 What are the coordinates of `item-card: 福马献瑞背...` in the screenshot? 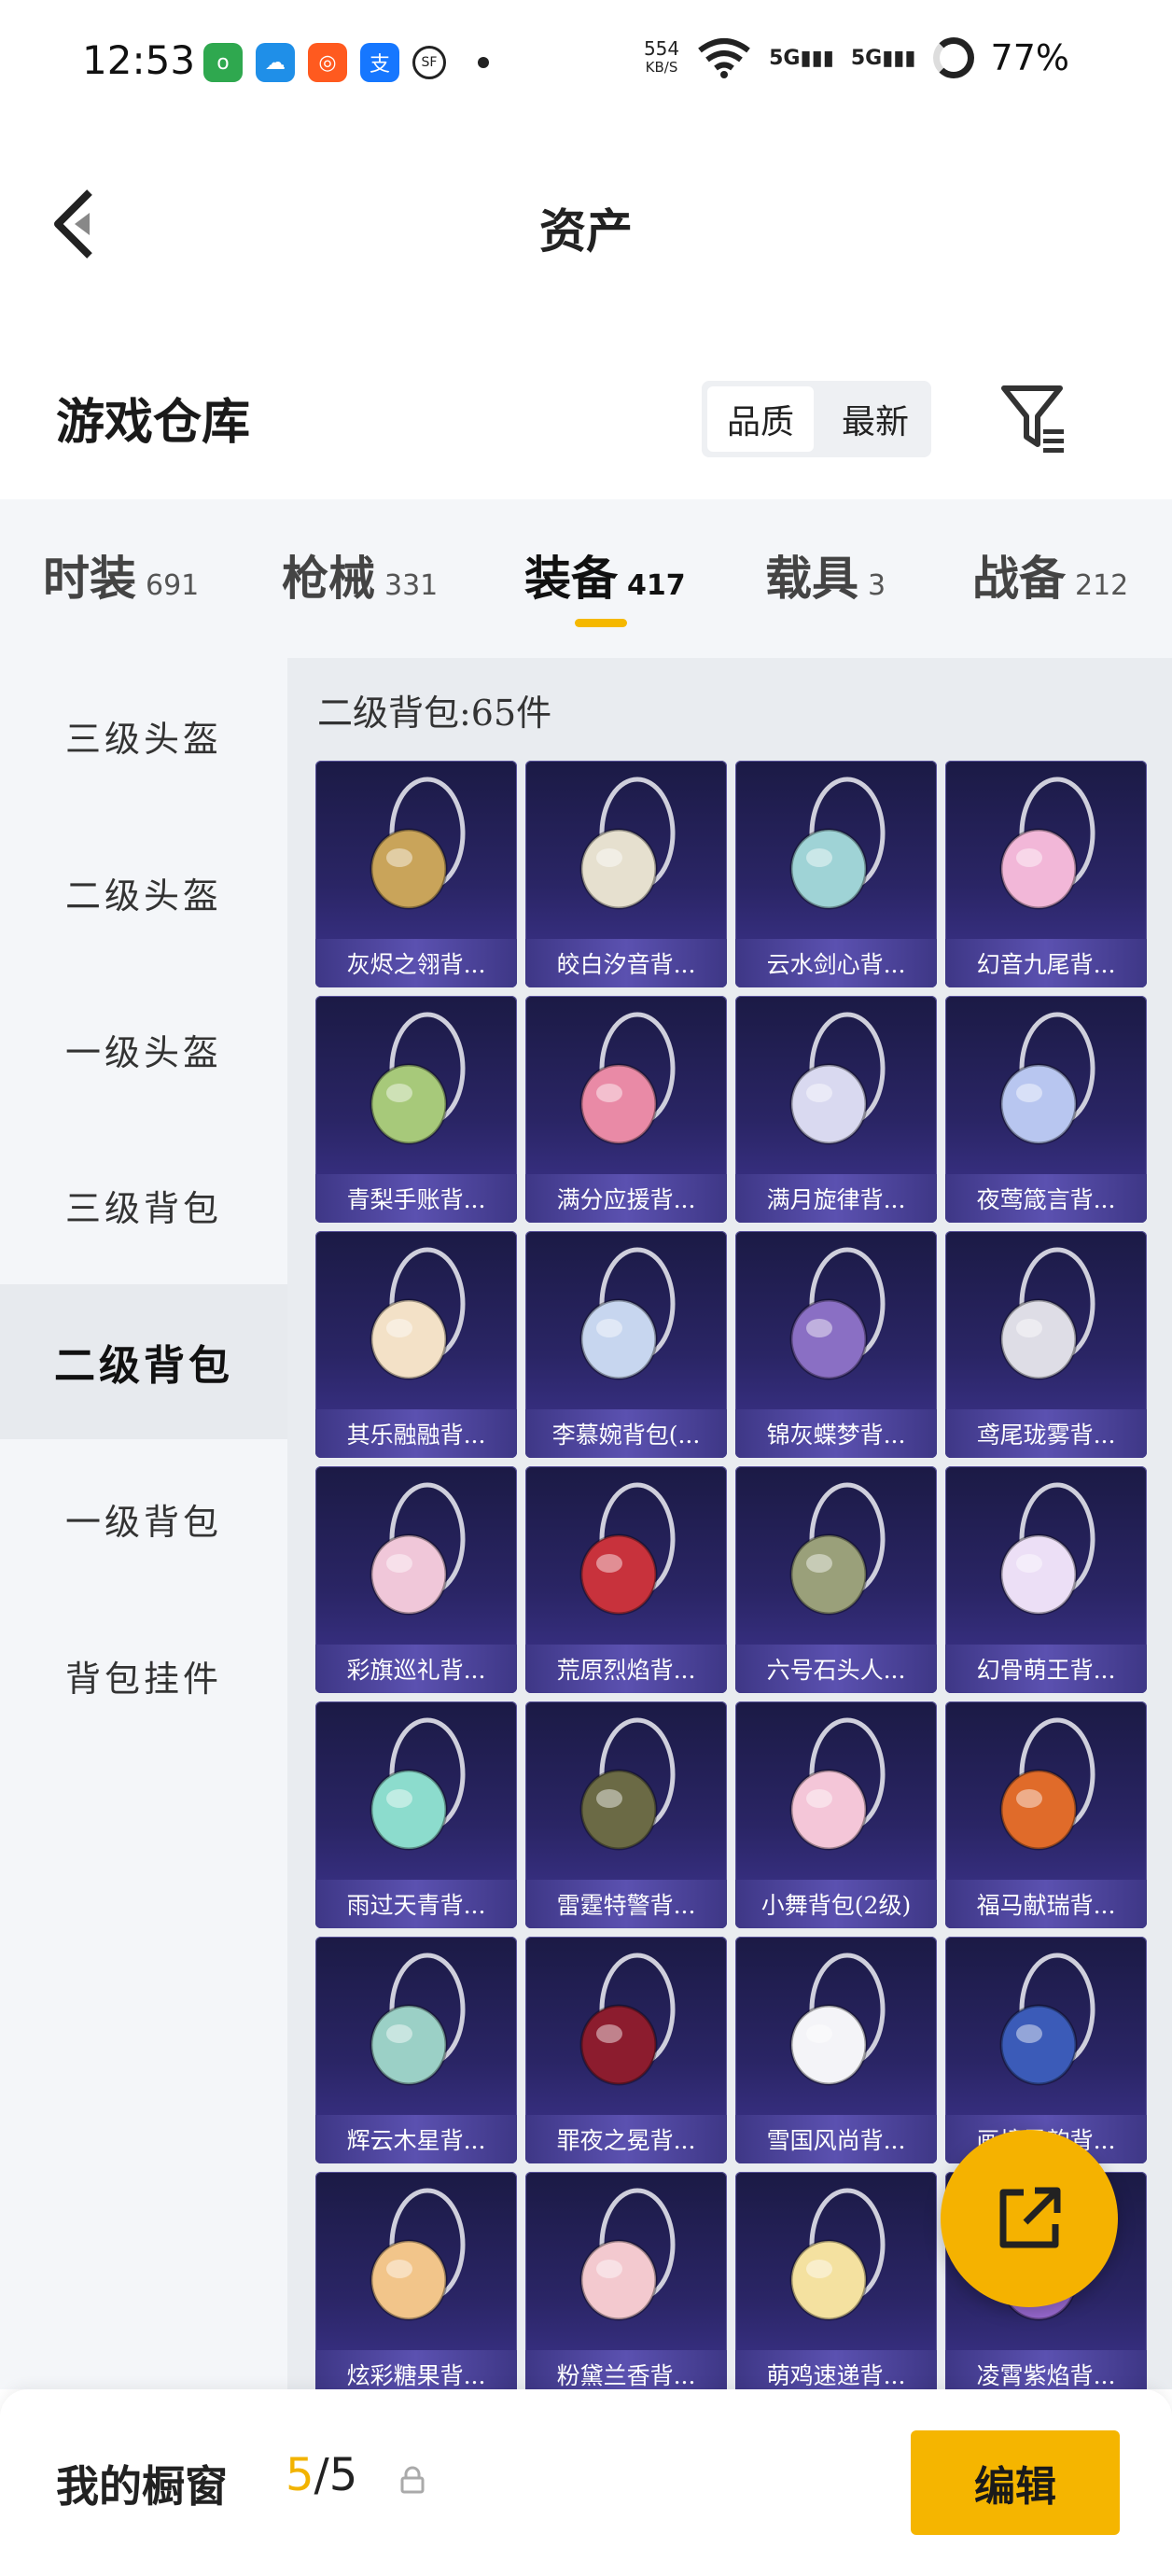 It's located at (1046, 1814).